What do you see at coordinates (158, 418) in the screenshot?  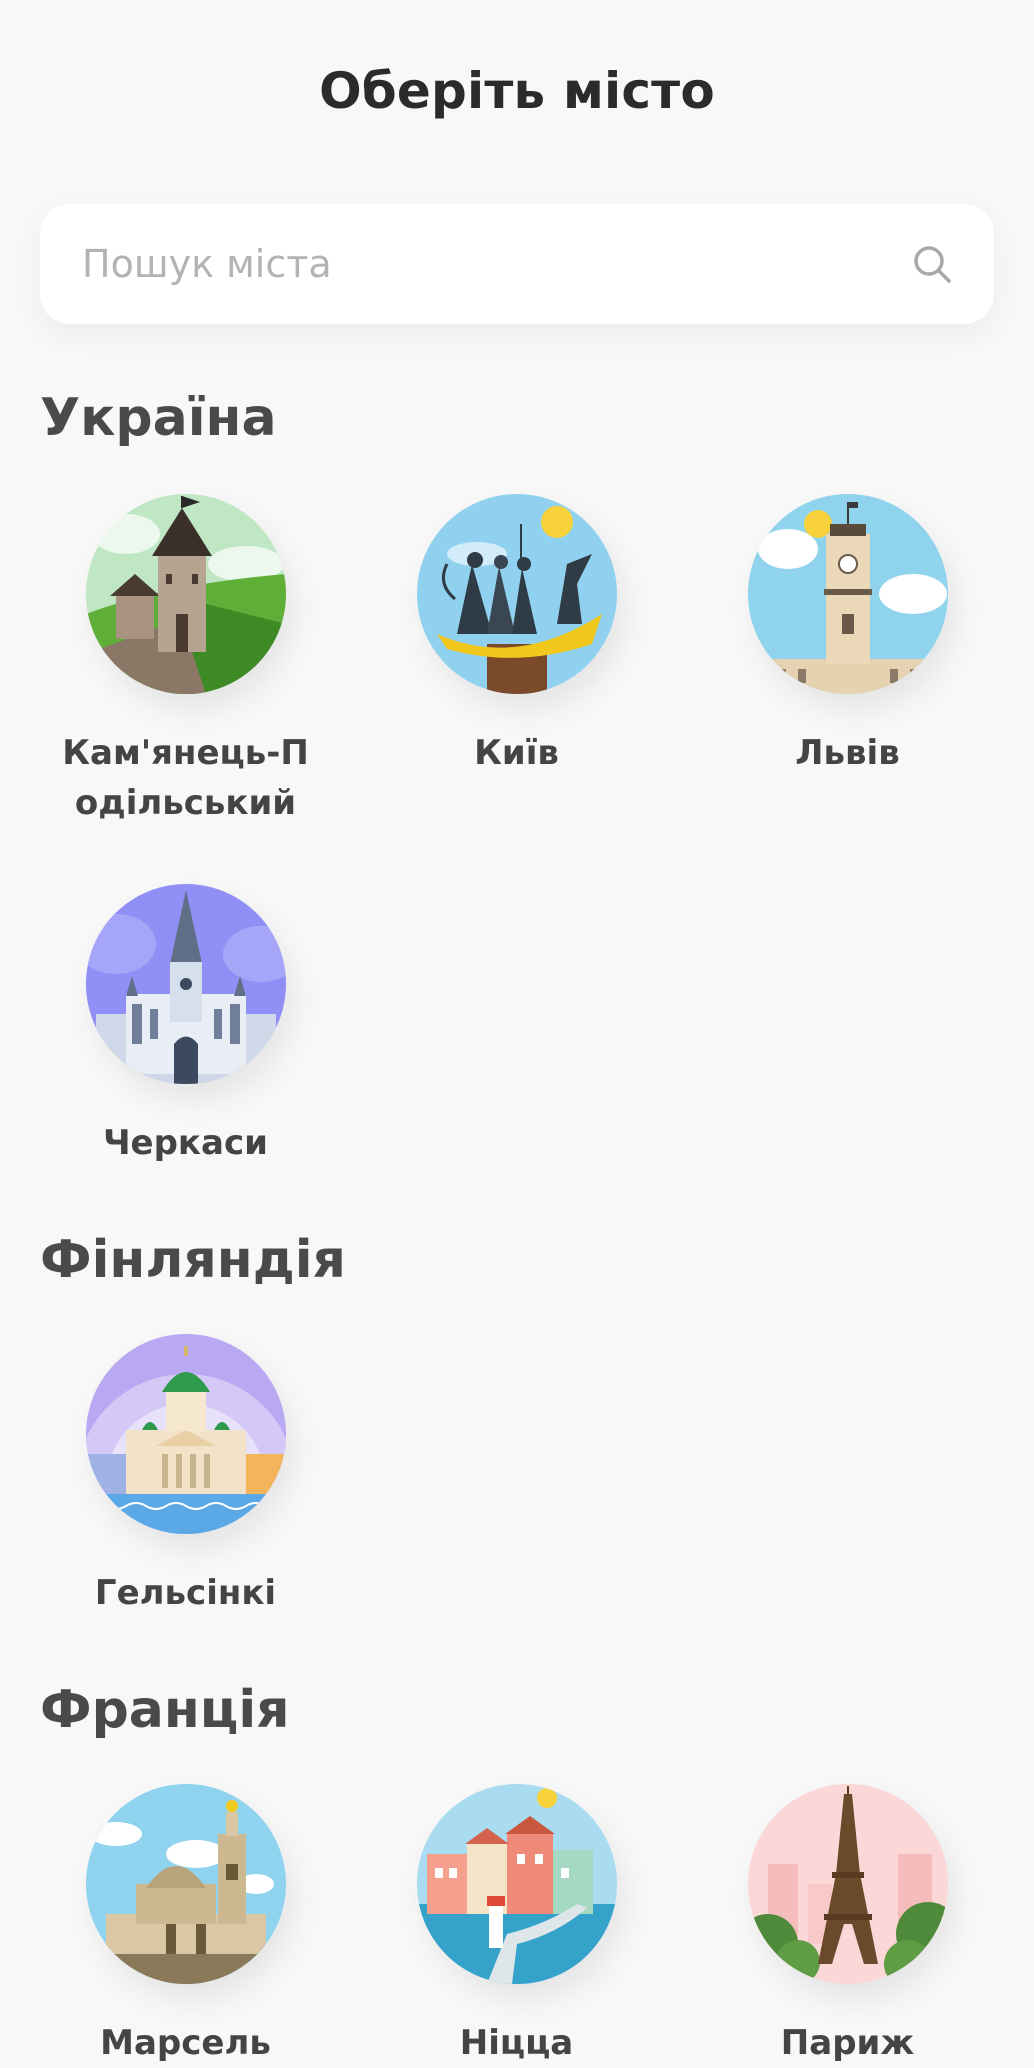 I see `section-heading-ukraine: Україна` at bounding box center [158, 418].